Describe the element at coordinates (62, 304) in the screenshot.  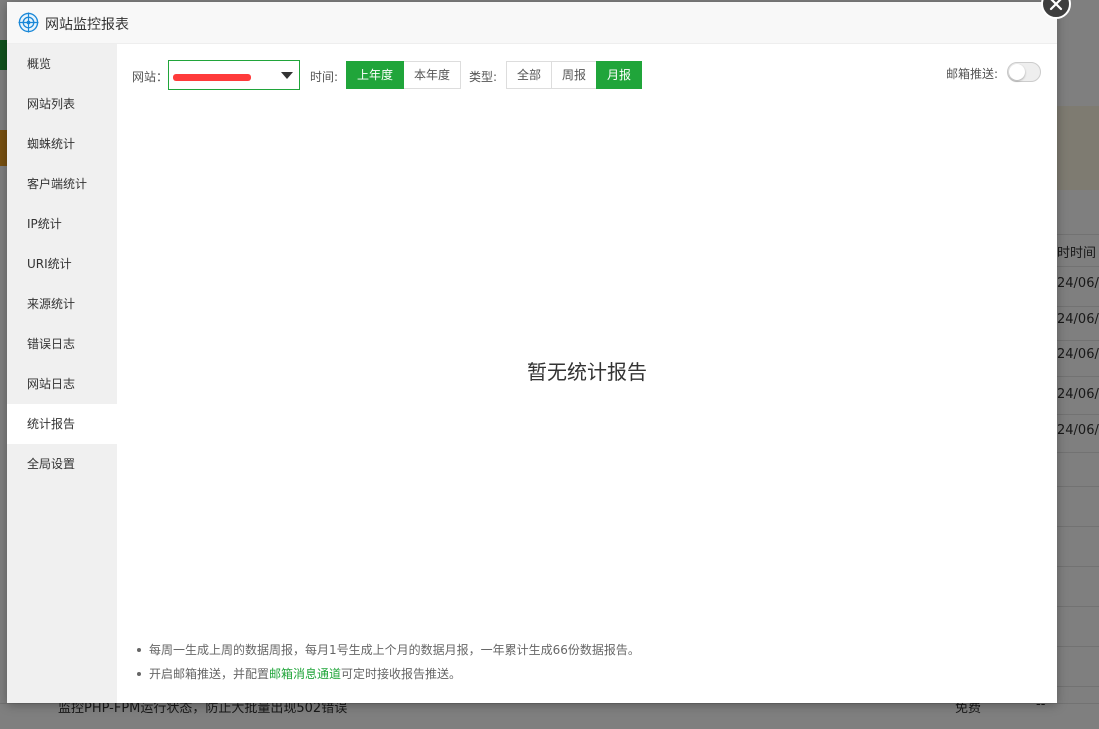
I see `sidebar-item-referer-stats: 来源统计` at that location.